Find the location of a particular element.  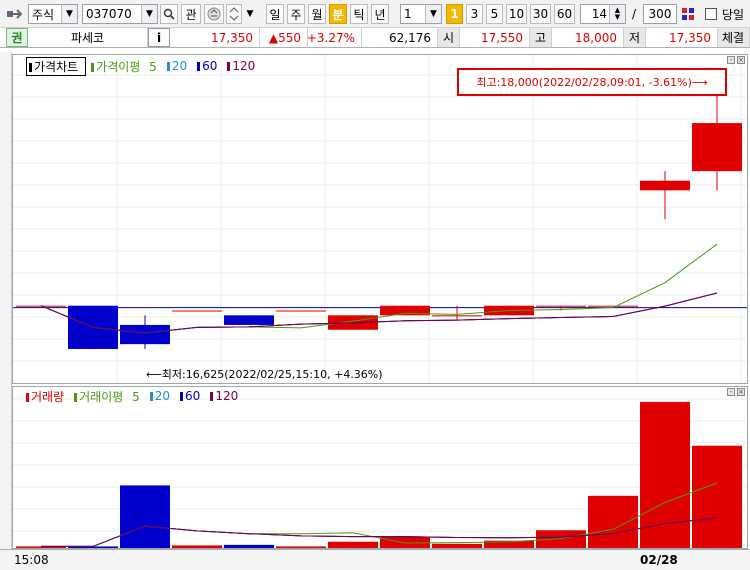

stock-code-input: 037070 ▼ is located at coordinates (120, 14).